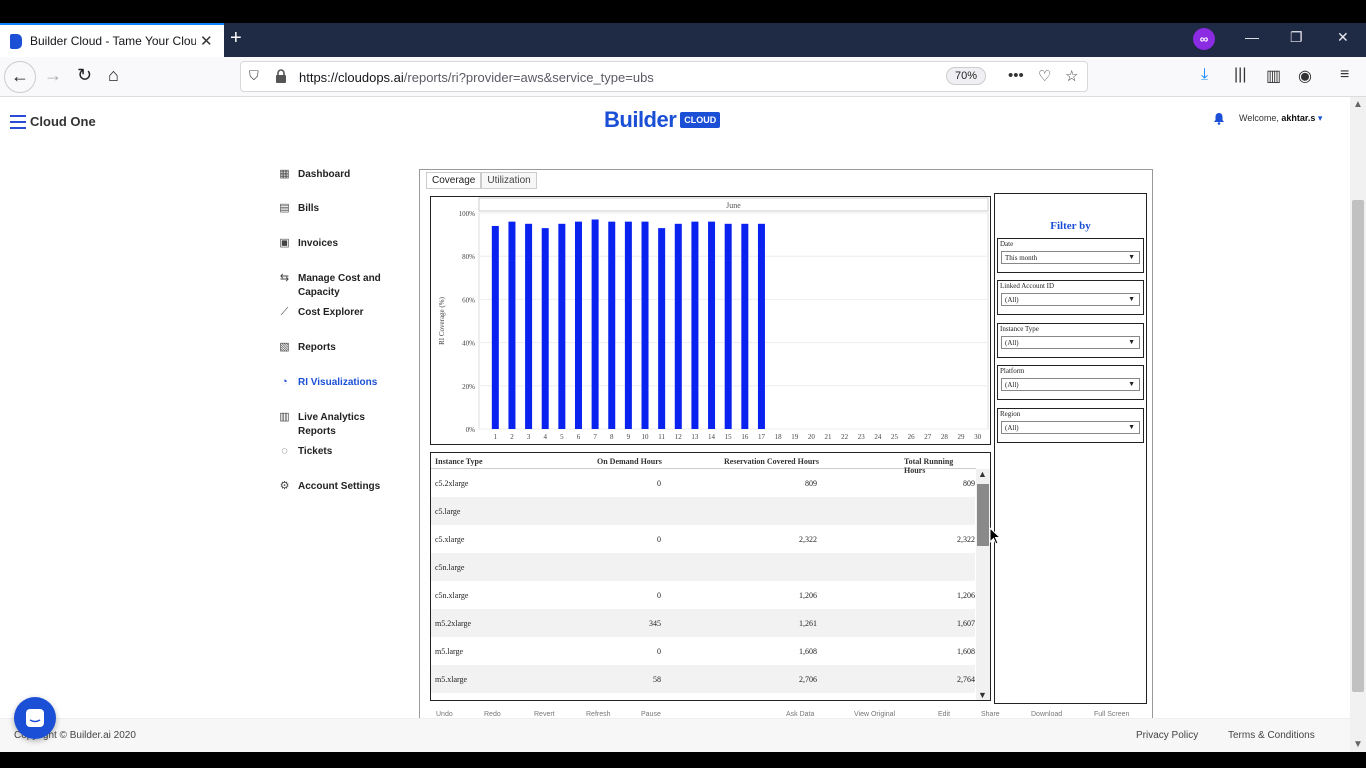  Describe the element at coordinates (1016, 75) in the screenshot. I see `page-actions-icon: •••` at that location.